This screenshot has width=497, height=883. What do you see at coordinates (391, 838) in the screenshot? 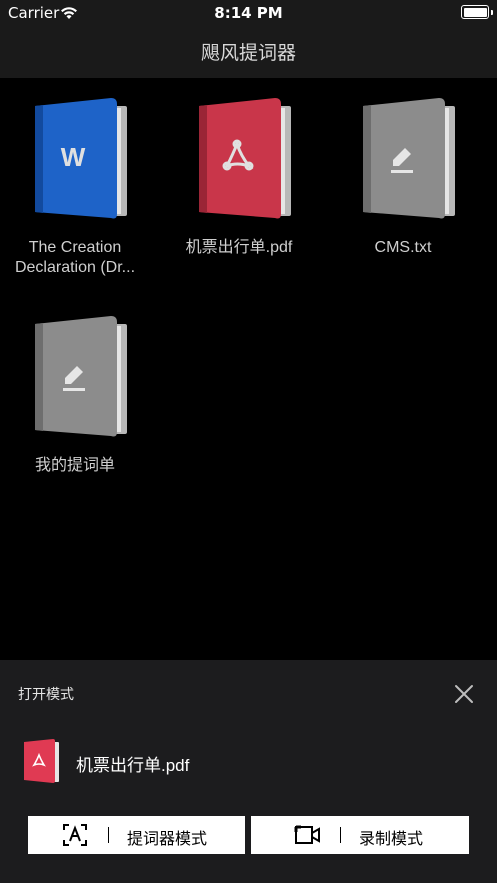
I see `record-mode-label: 录制模式` at bounding box center [391, 838].